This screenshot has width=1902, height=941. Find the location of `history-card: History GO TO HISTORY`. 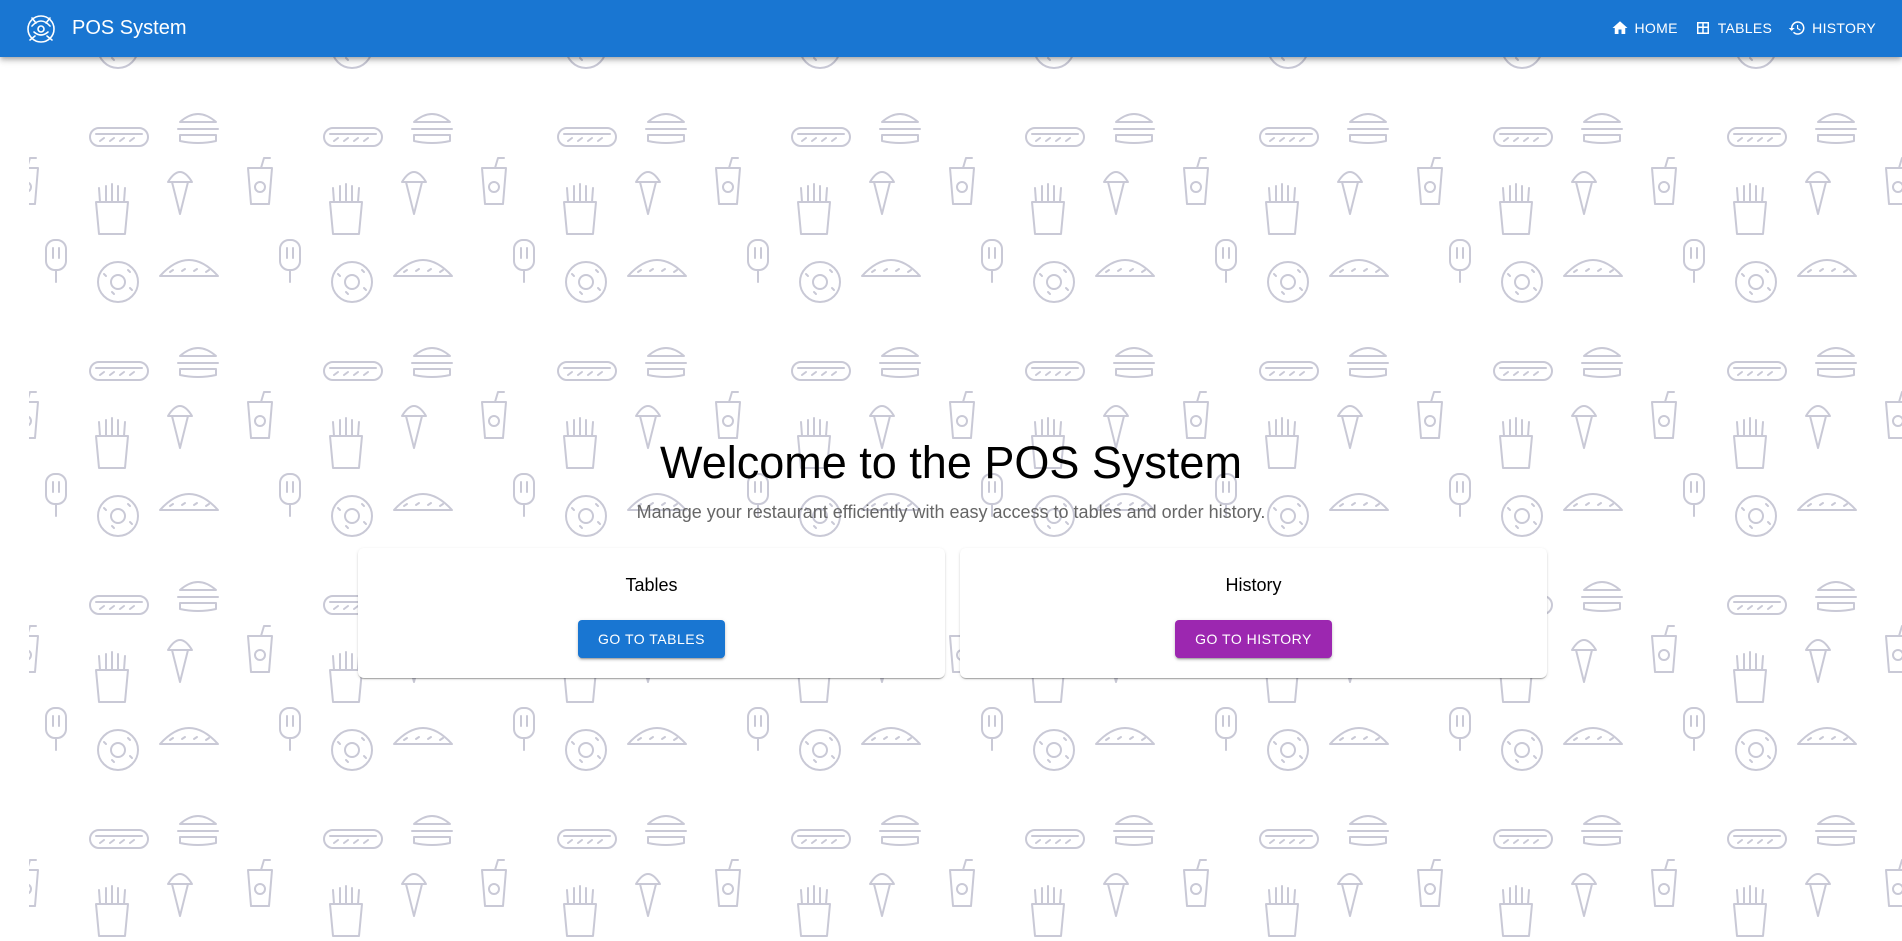

history-card: History GO TO HISTORY is located at coordinates (1253, 613).